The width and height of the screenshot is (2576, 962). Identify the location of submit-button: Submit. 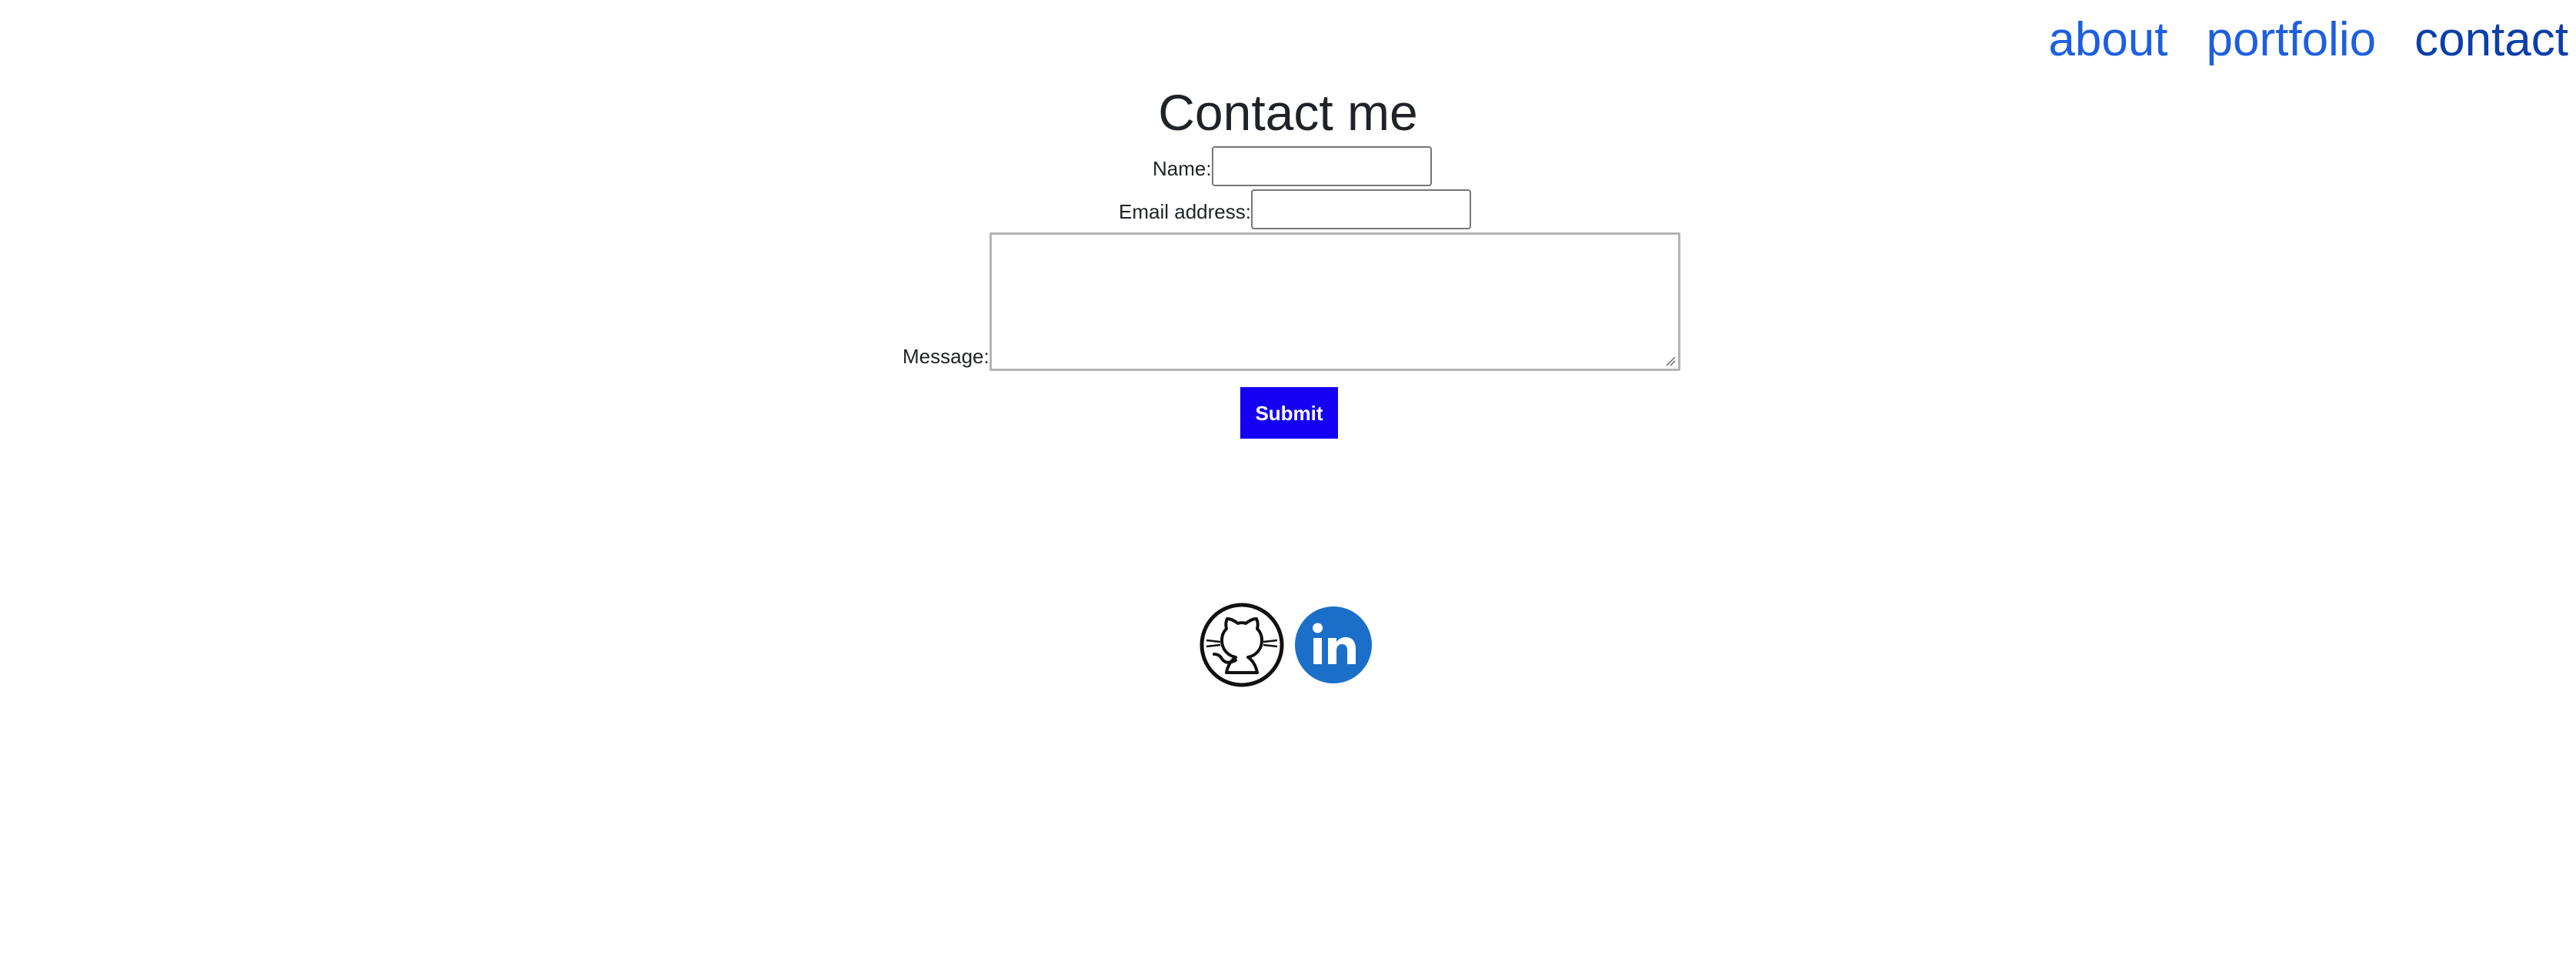
(1289, 413).